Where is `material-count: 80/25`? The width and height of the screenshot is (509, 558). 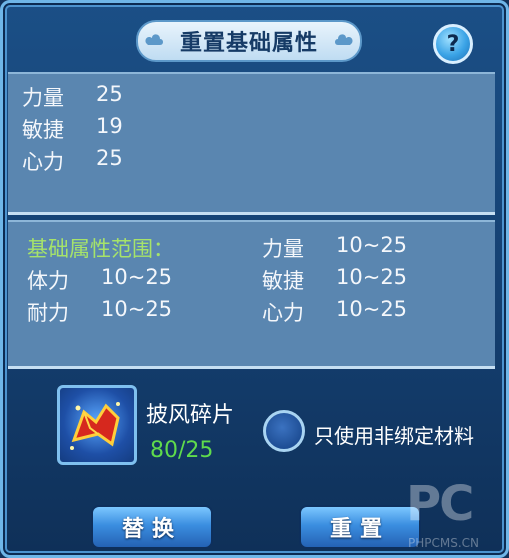
material-count: 80/25 is located at coordinates (182, 450).